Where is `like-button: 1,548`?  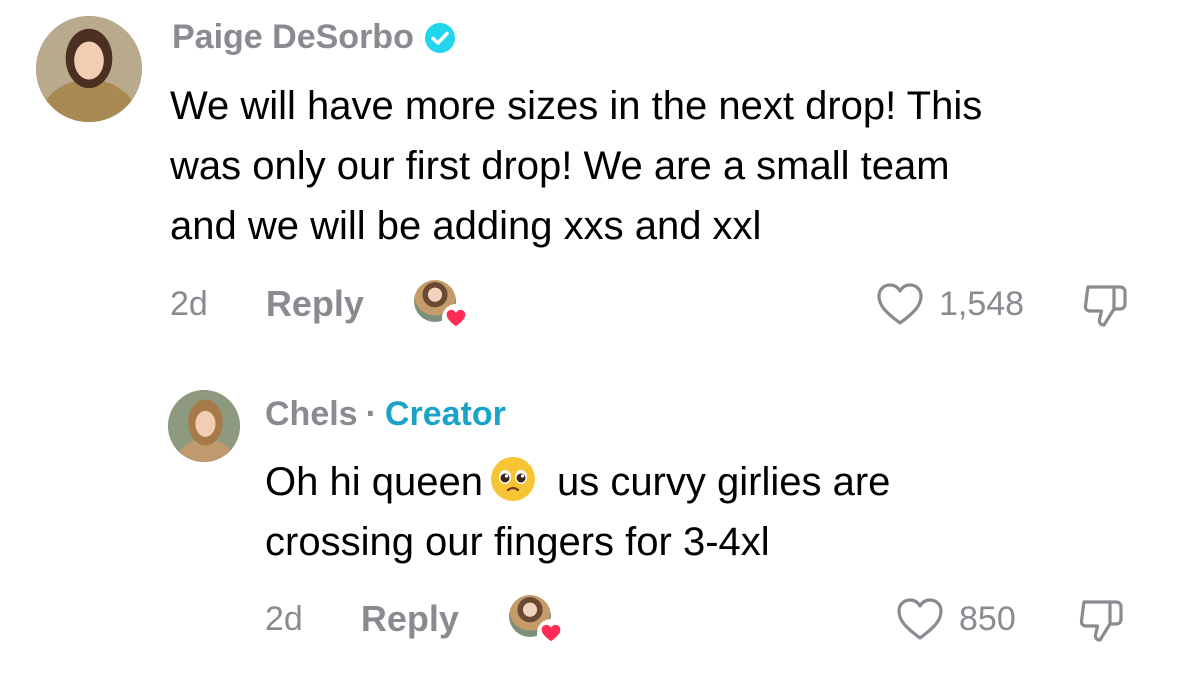 like-button: 1,548 is located at coordinates (949, 304).